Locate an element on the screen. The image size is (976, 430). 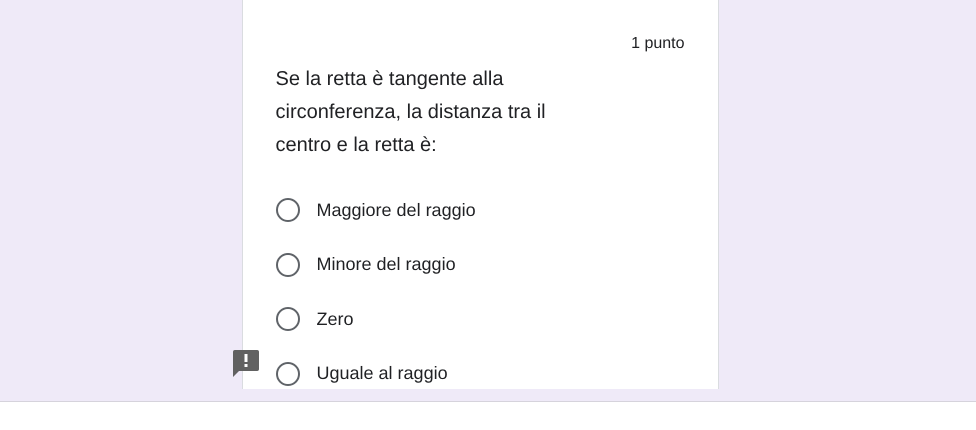
answer-option: Zero is located at coordinates (480, 319).